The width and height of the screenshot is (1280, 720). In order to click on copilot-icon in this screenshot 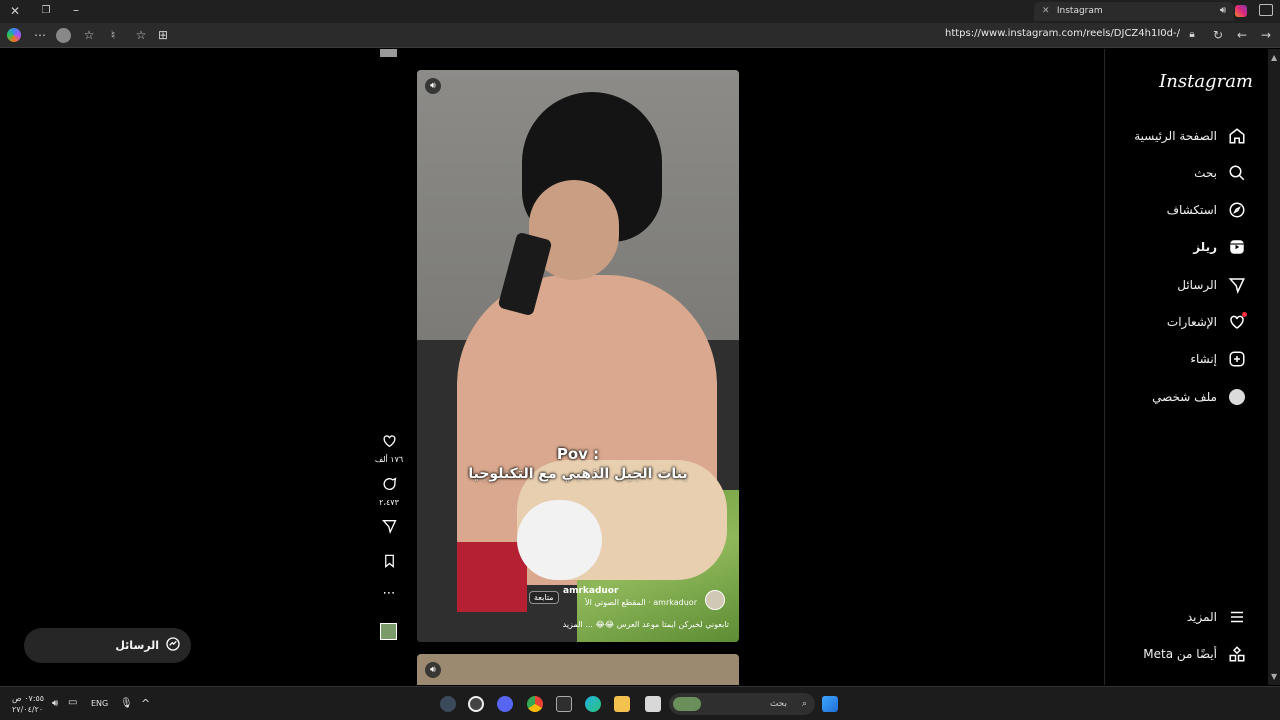, I will do `click(14, 35)`.